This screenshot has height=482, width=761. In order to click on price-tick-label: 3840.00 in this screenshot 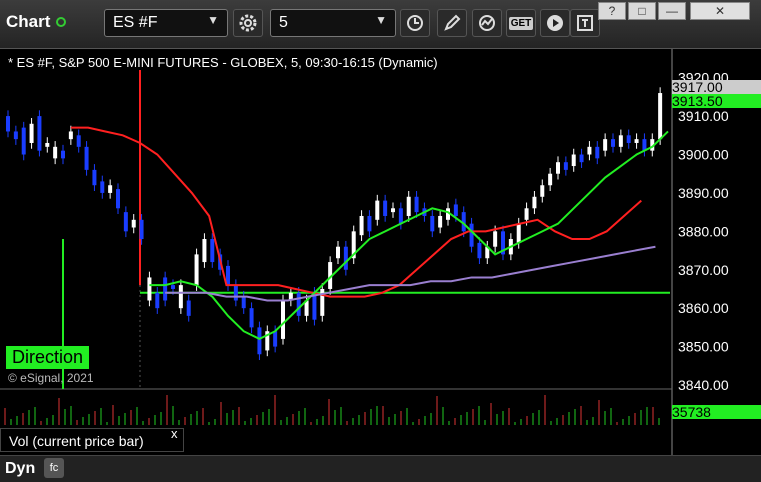, I will do `click(703, 385)`.